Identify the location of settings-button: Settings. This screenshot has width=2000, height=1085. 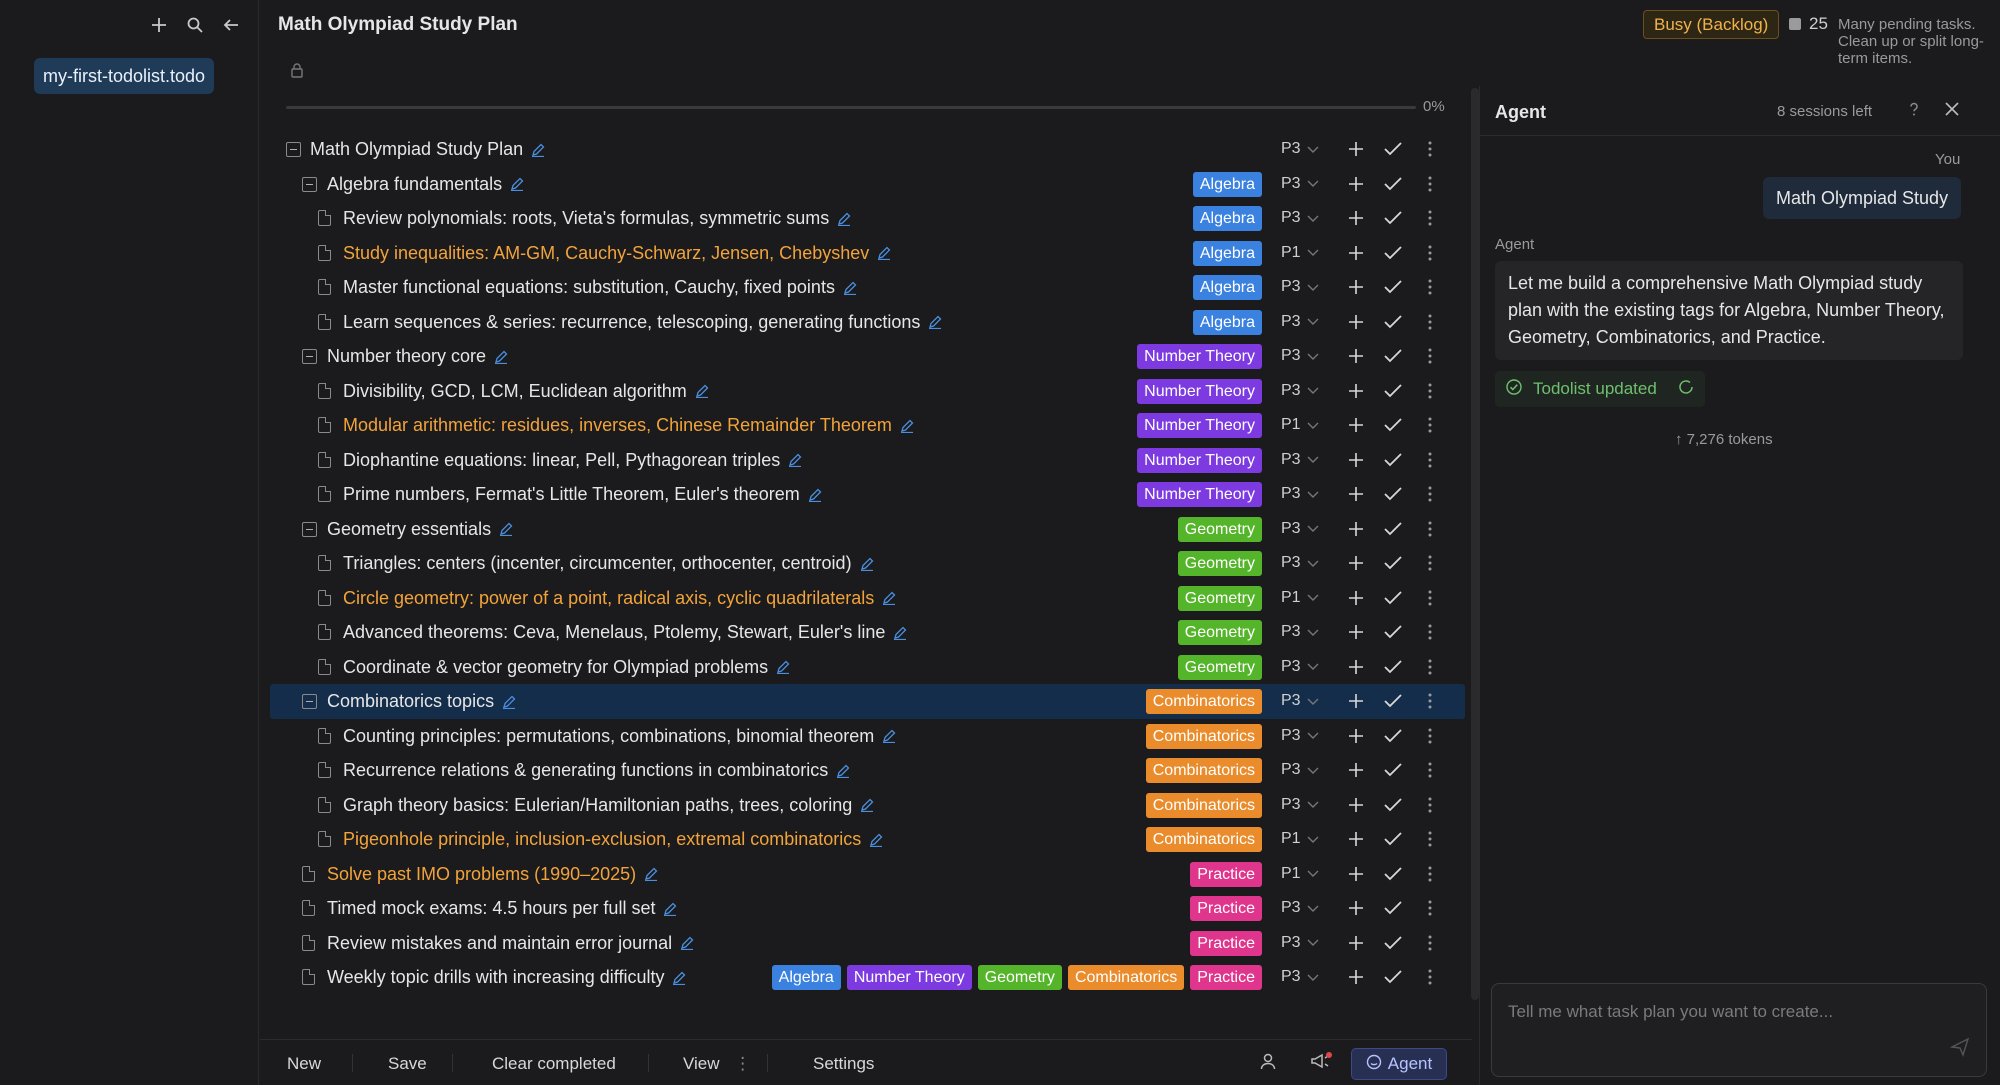
(843, 1064).